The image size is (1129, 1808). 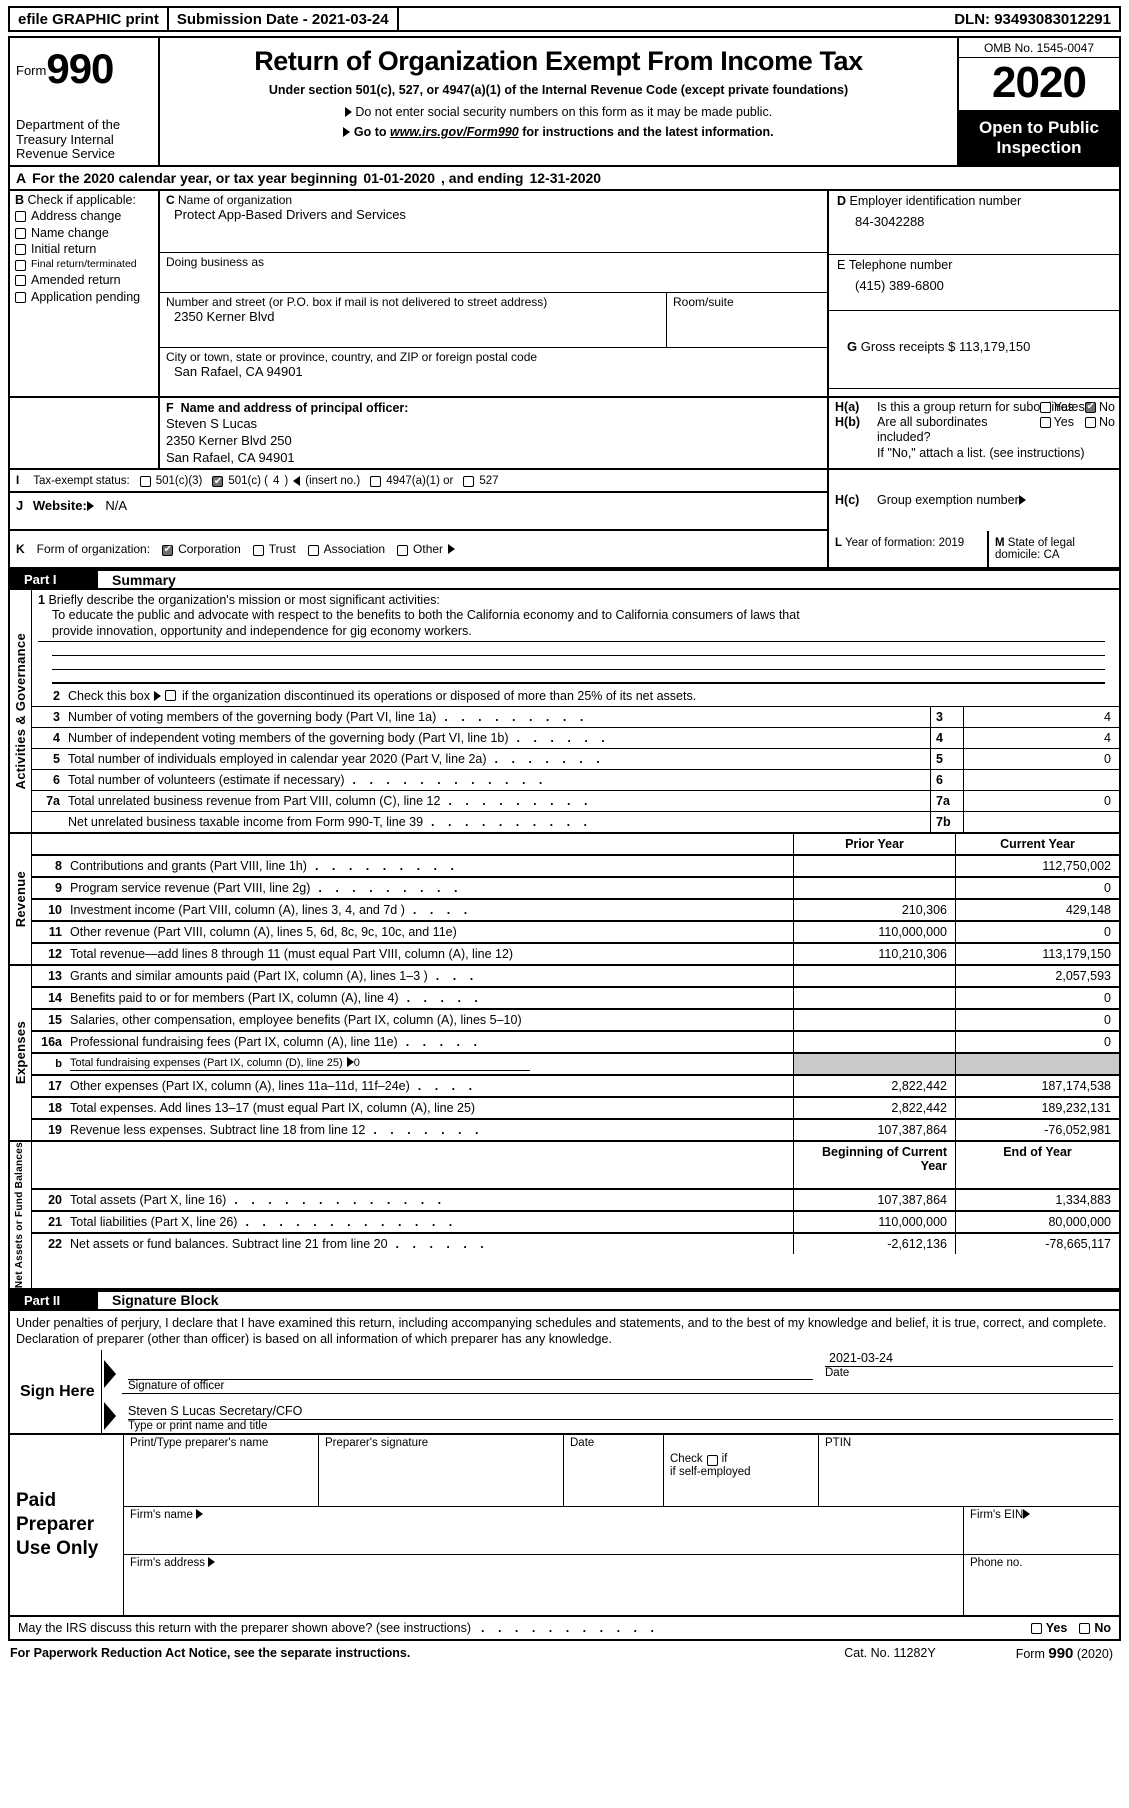 I want to click on insert-no-note: (insert no.), so click(x=333, y=480).